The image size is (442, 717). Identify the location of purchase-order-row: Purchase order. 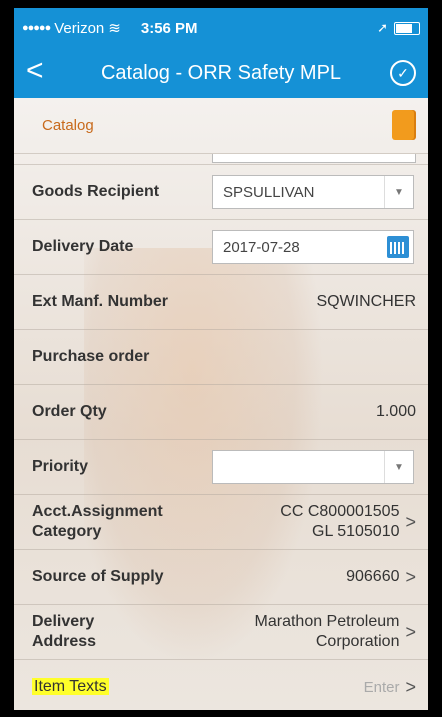
(221, 357).